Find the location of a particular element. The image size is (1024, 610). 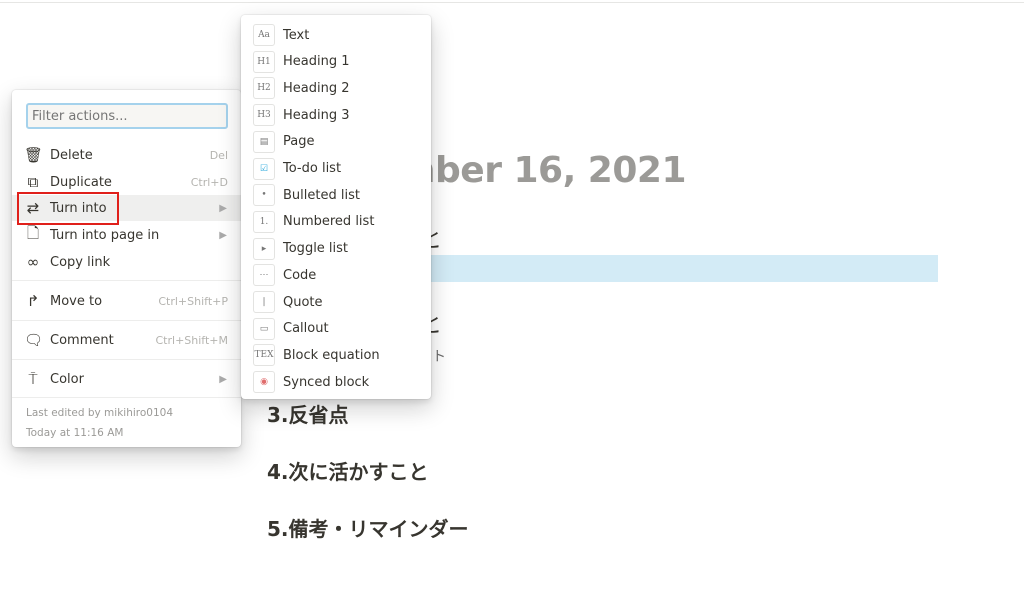

label: Heading 1 is located at coordinates (316, 62).